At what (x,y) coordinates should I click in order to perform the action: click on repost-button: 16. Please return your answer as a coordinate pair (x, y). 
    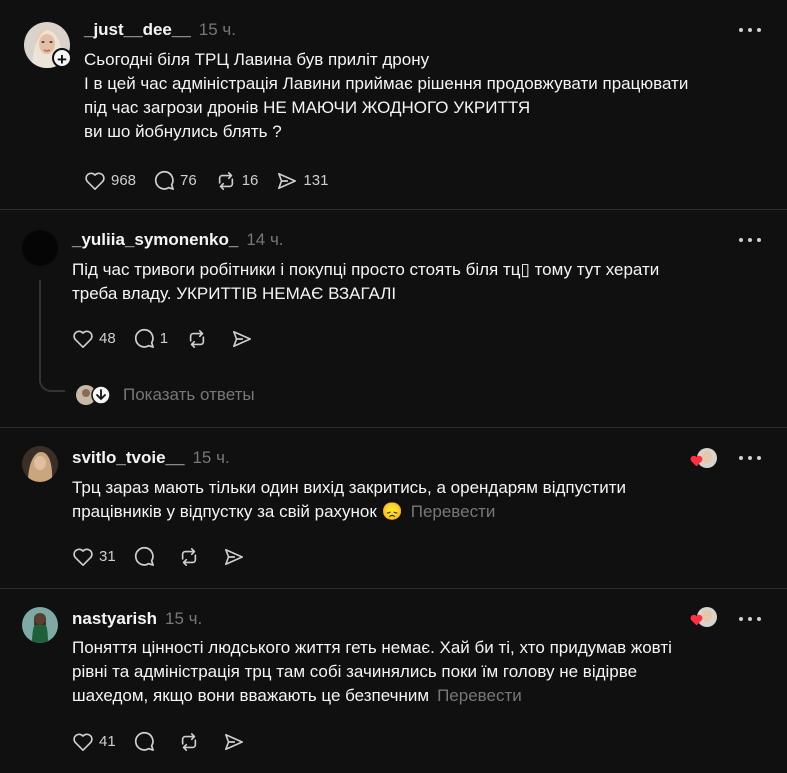
    Looking at the image, I should click on (237, 181).